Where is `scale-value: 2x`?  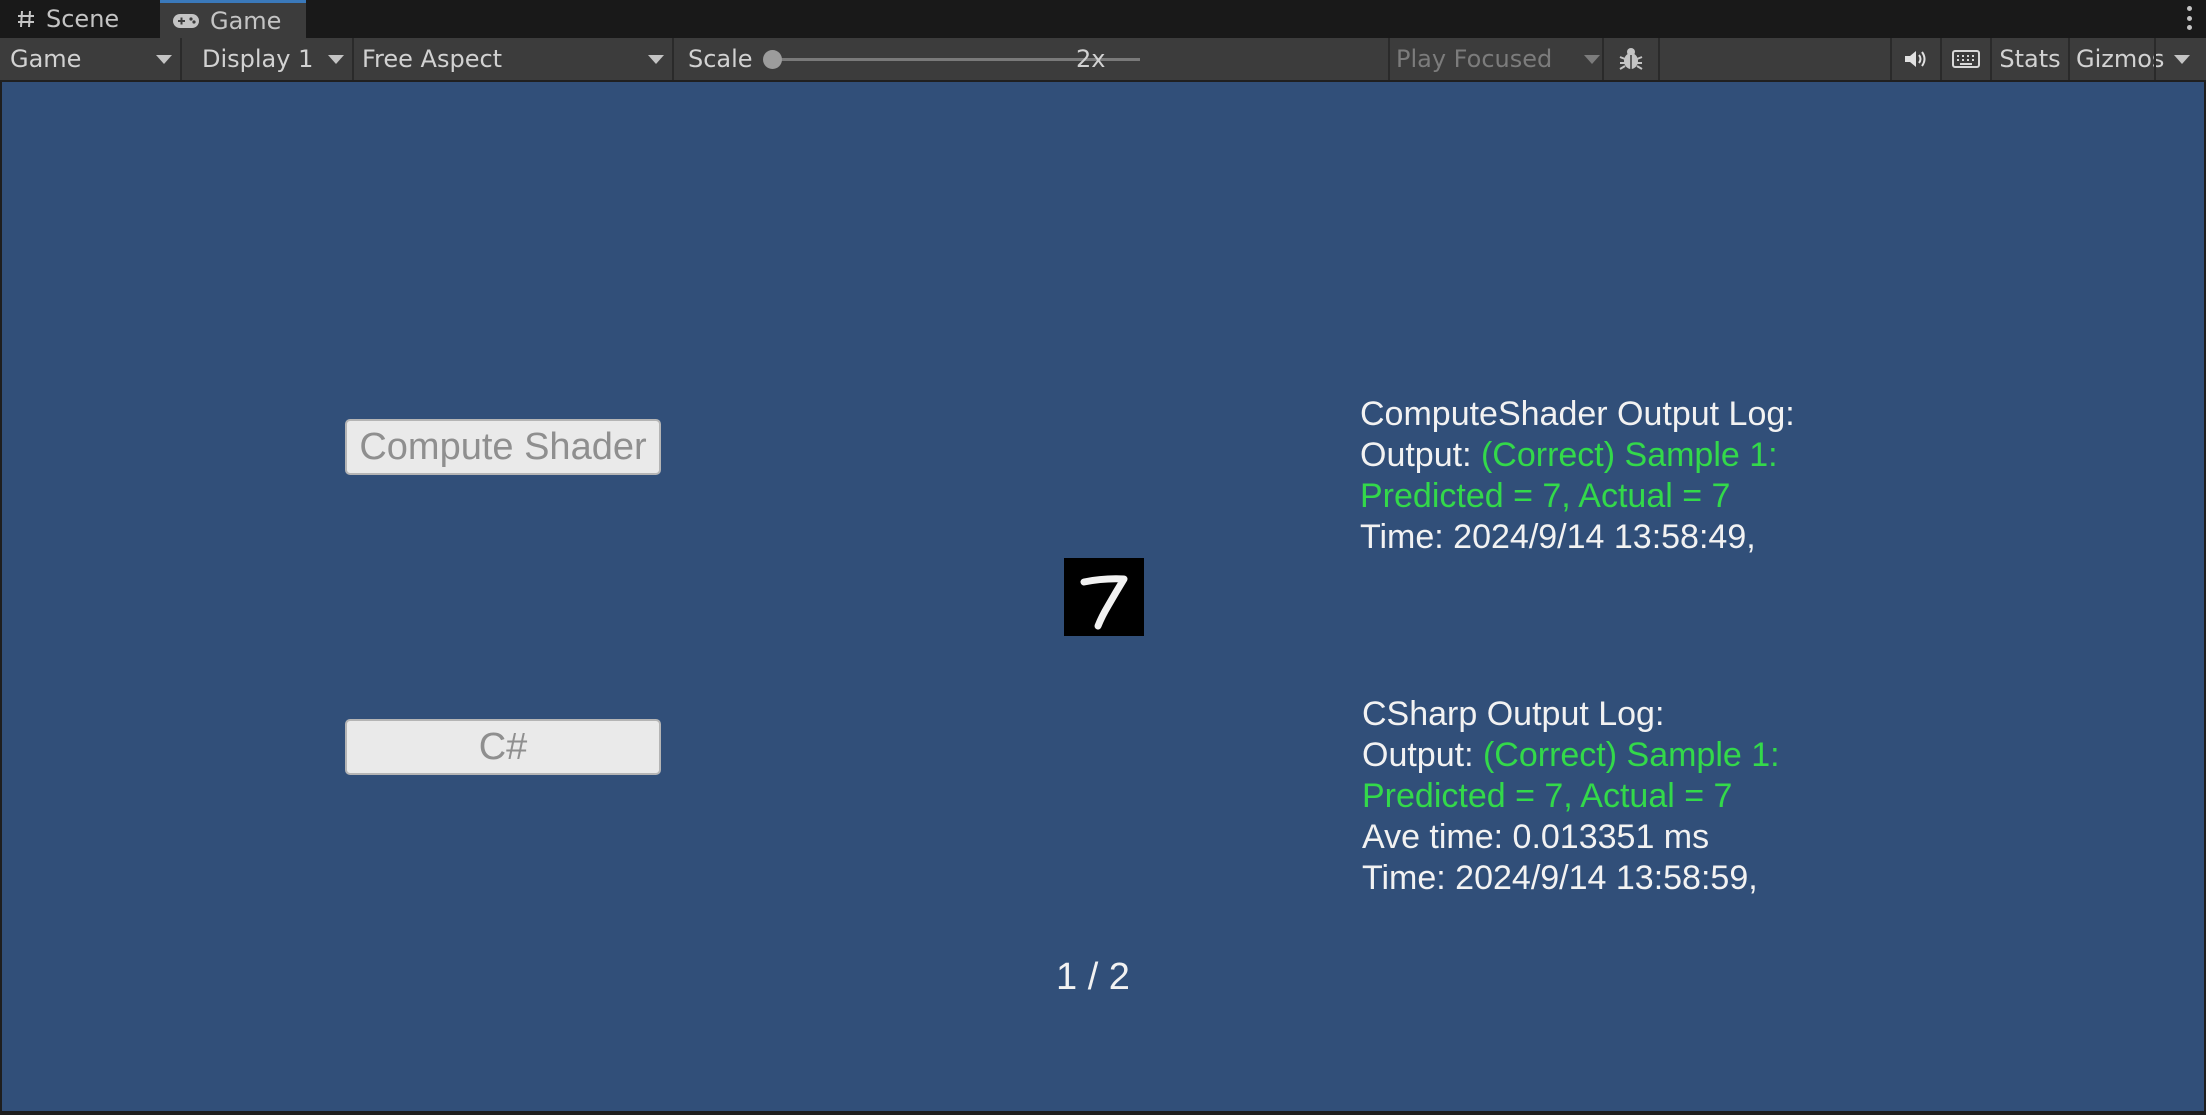
scale-value: 2x is located at coordinates (1091, 59).